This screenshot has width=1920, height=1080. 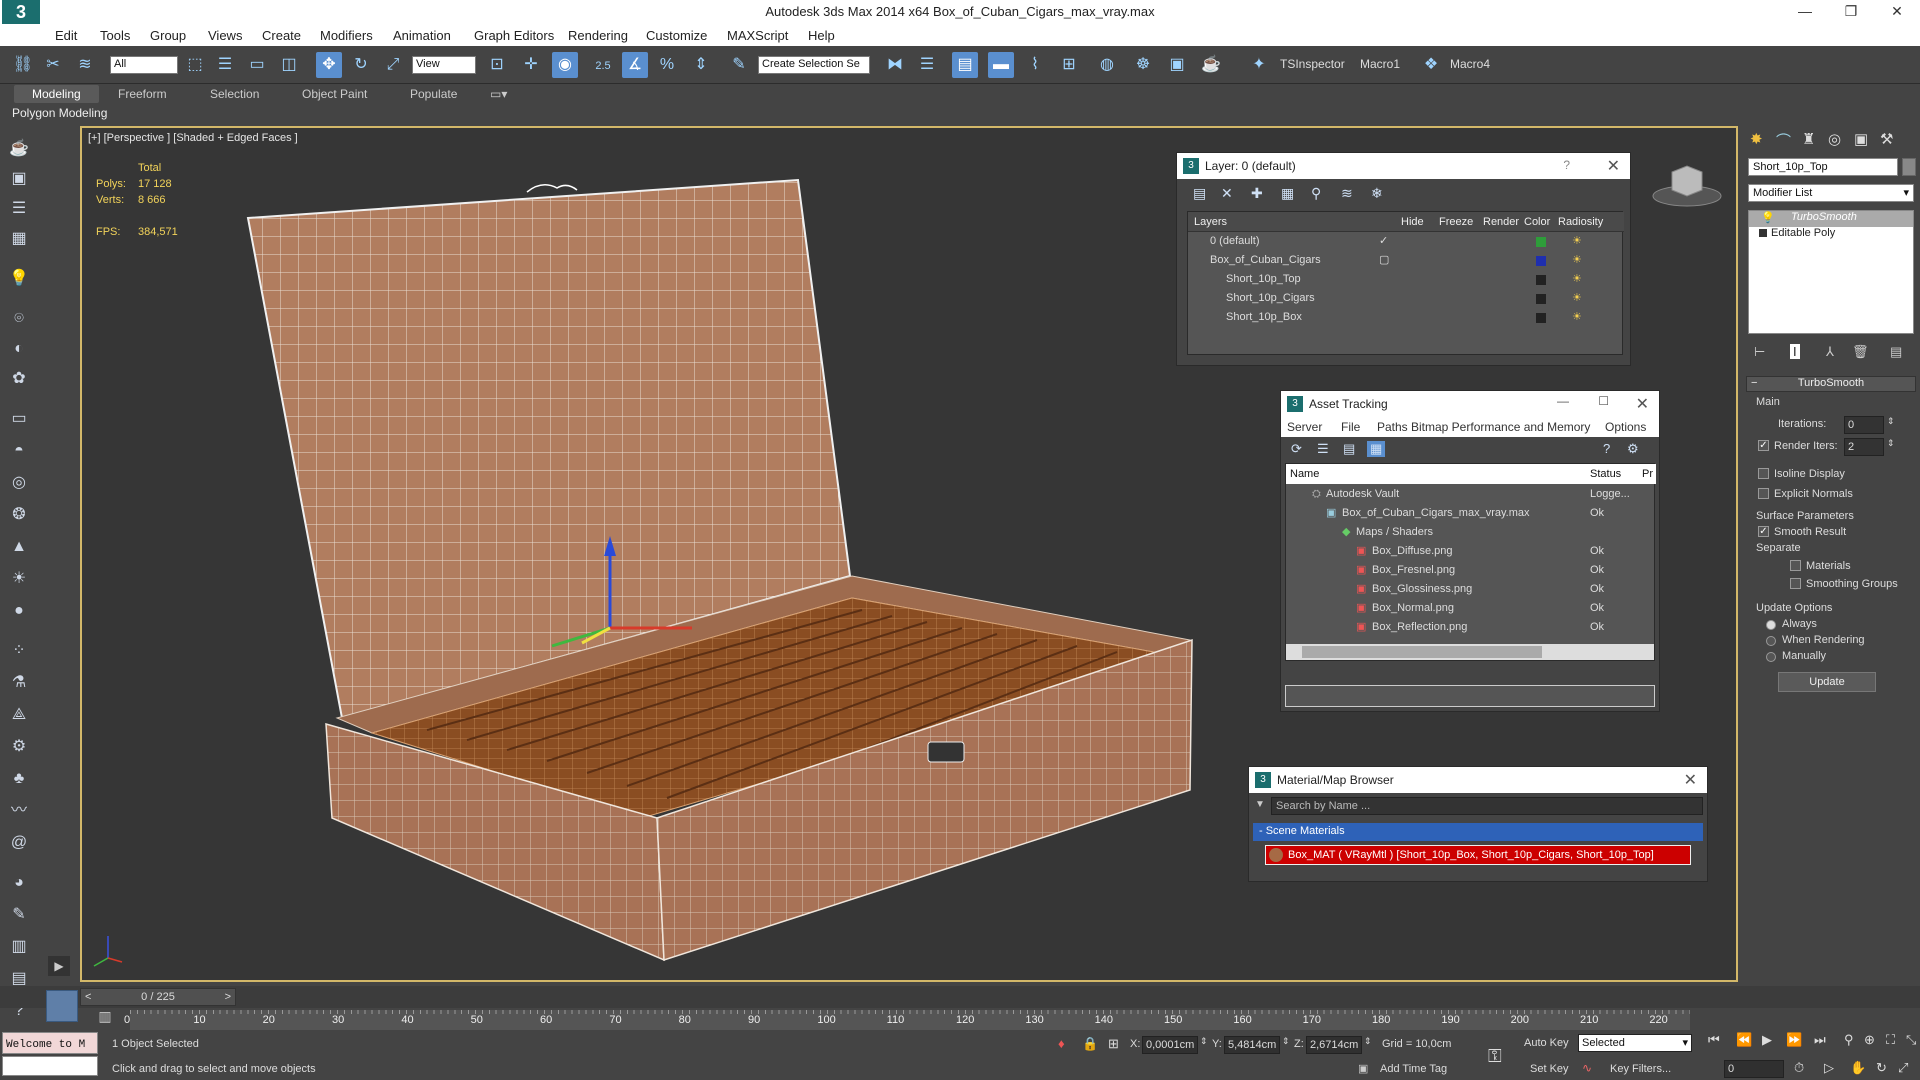 I want to click on percent-snap-icon: %, so click(x=667, y=65).